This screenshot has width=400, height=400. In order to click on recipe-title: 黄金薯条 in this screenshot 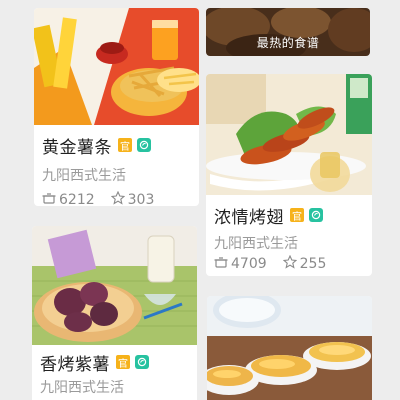, I will do `click(77, 147)`.